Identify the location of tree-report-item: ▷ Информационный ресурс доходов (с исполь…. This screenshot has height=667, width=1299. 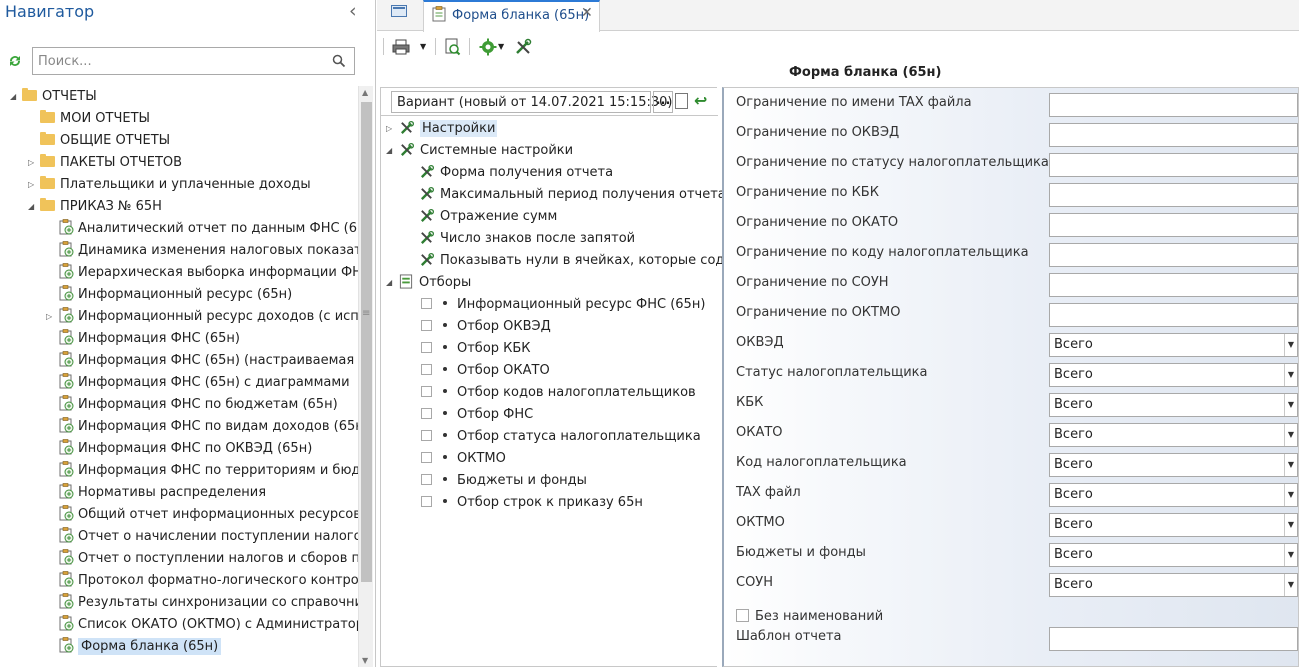
(202, 317).